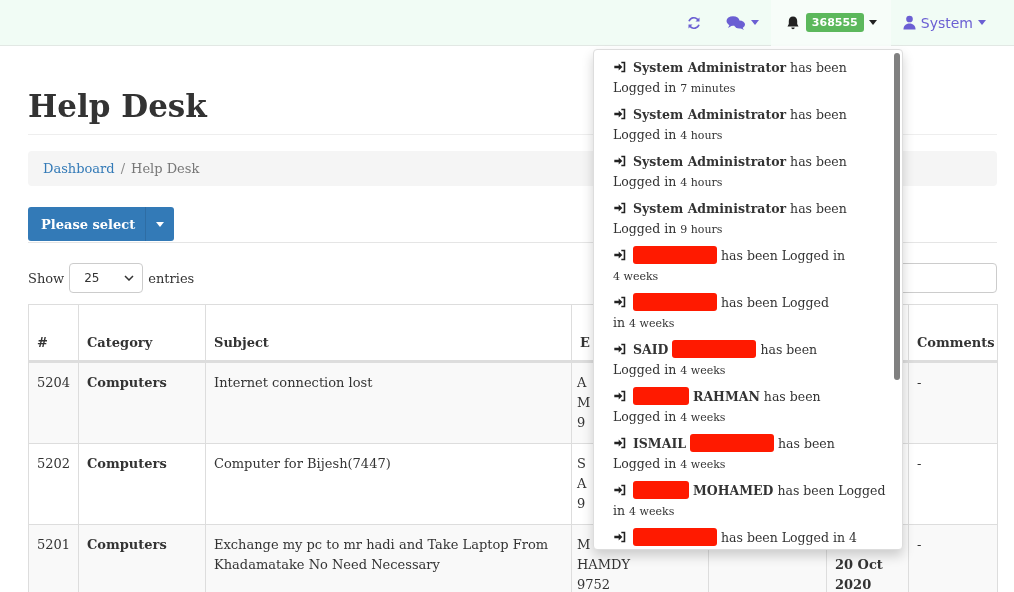 This screenshot has height=592, width=1014. I want to click on notification-count-badge: 368555, so click(834, 22).